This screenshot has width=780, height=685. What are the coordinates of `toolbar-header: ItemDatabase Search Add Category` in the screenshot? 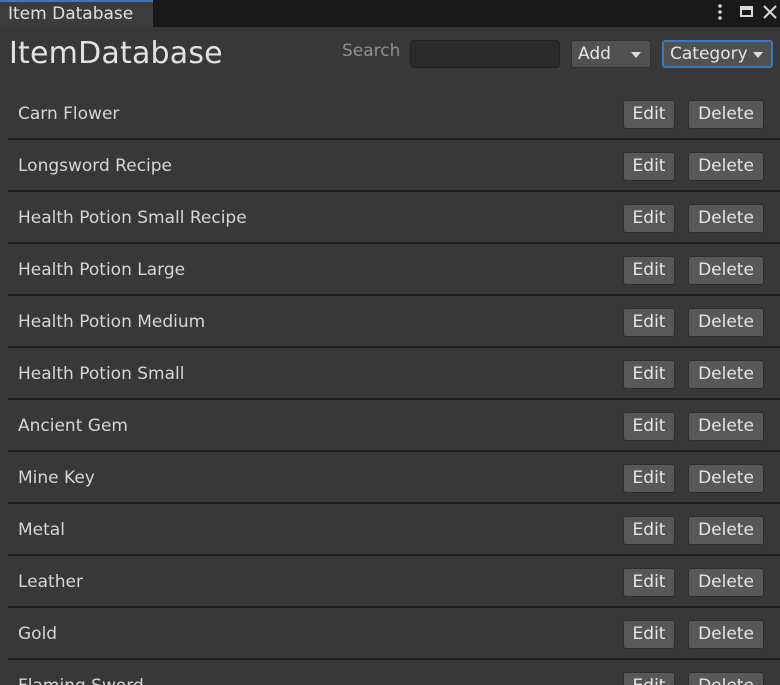 It's located at (390, 57).